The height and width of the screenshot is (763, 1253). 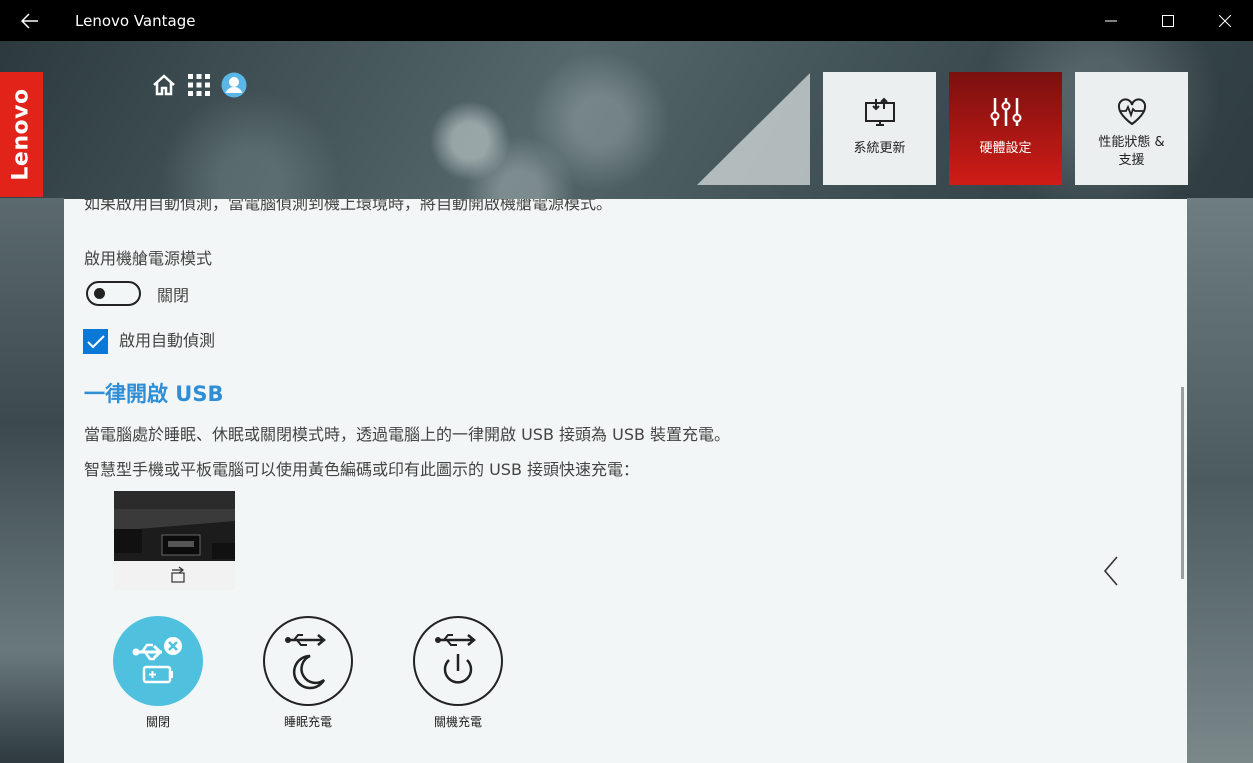 I want to click on tile-label: 系統更新, so click(x=879, y=148).